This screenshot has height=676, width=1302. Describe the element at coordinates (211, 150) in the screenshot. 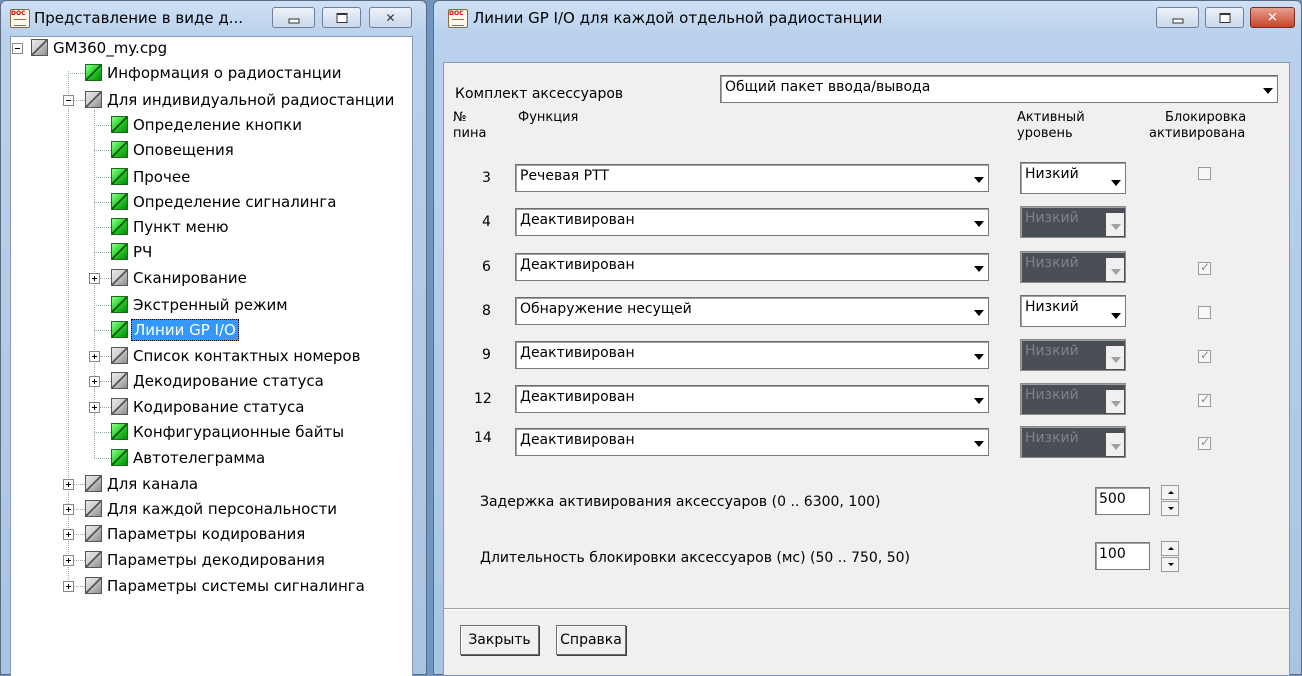

I see `tree-item-alerts: Оповещения` at that location.